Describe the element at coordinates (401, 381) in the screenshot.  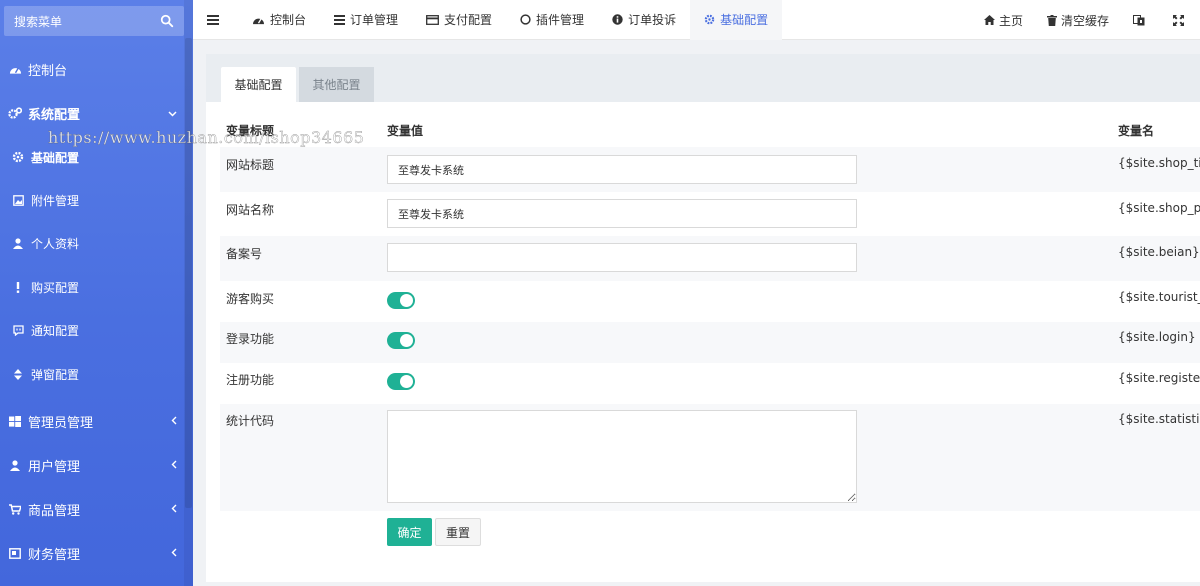
I see `register-toggle` at that location.